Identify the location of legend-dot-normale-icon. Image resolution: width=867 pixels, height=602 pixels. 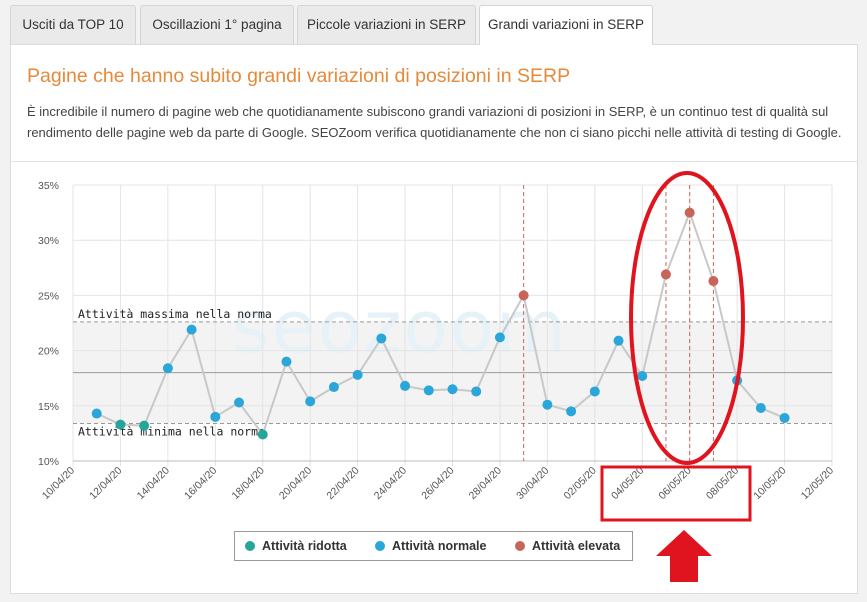
(380, 546).